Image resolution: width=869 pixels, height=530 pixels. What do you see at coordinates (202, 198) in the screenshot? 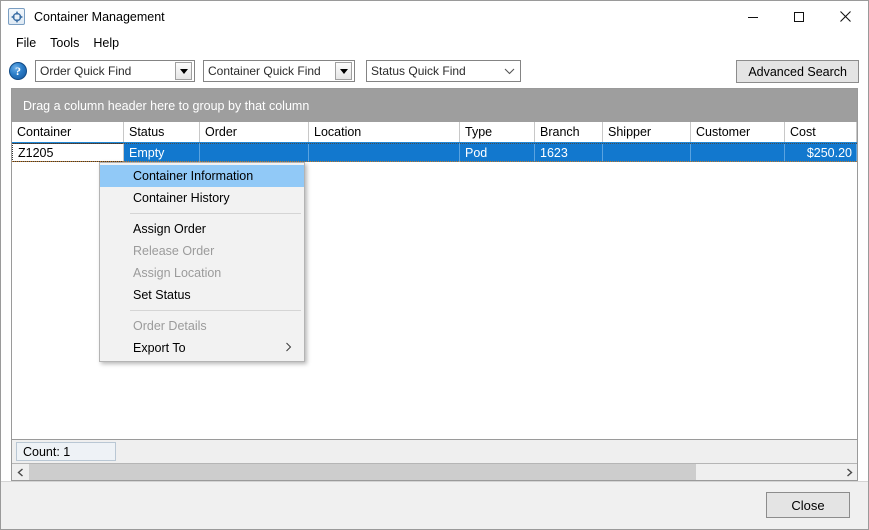
I see `context-menu-item-container-history: Container History` at bounding box center [202, 198].